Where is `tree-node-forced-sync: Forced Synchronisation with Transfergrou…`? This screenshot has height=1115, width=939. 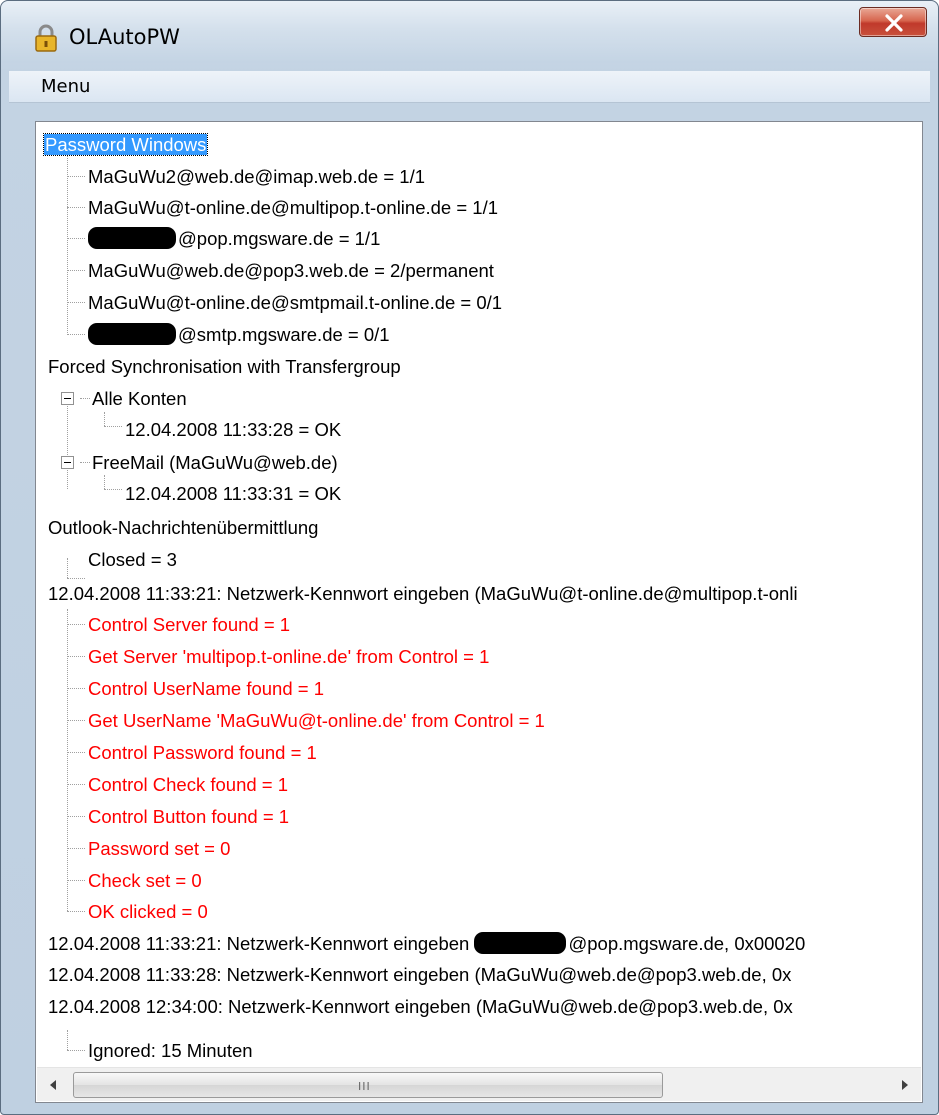
tree-node-forced-sync: Forced Synchronisation with Transfergrou… is located at coordinates (224, 366).